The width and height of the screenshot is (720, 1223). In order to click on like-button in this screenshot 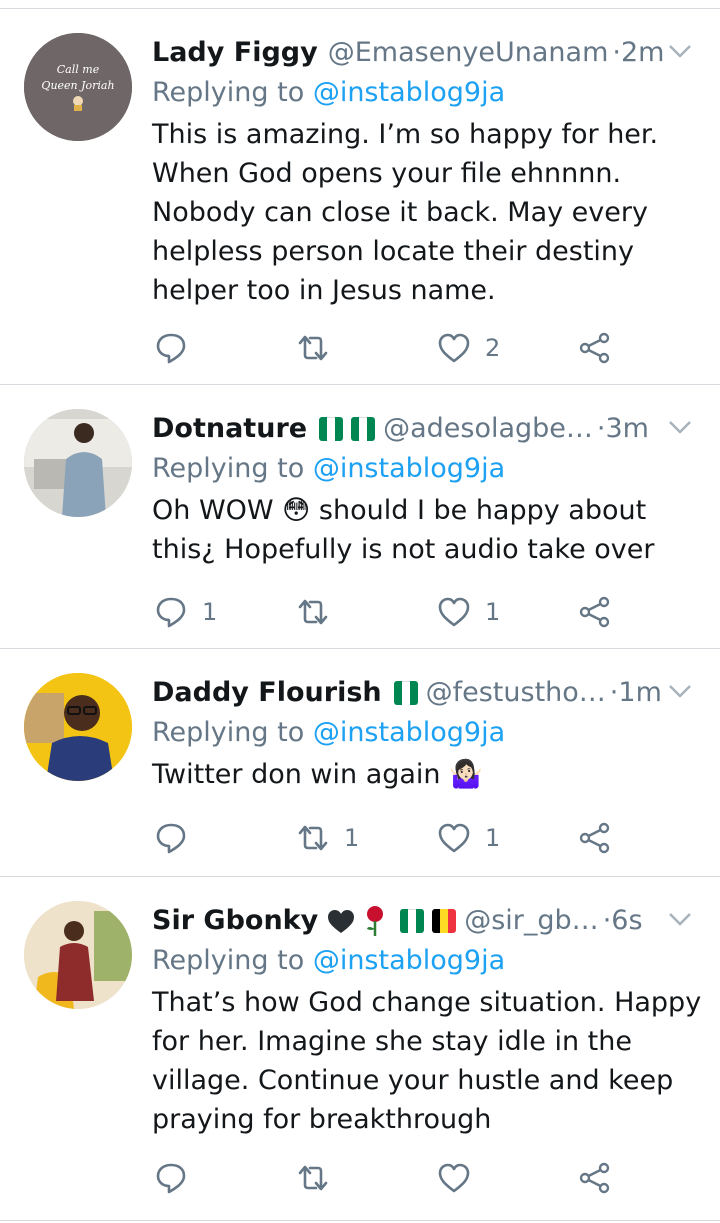, I will do `click(461, 1178)`.